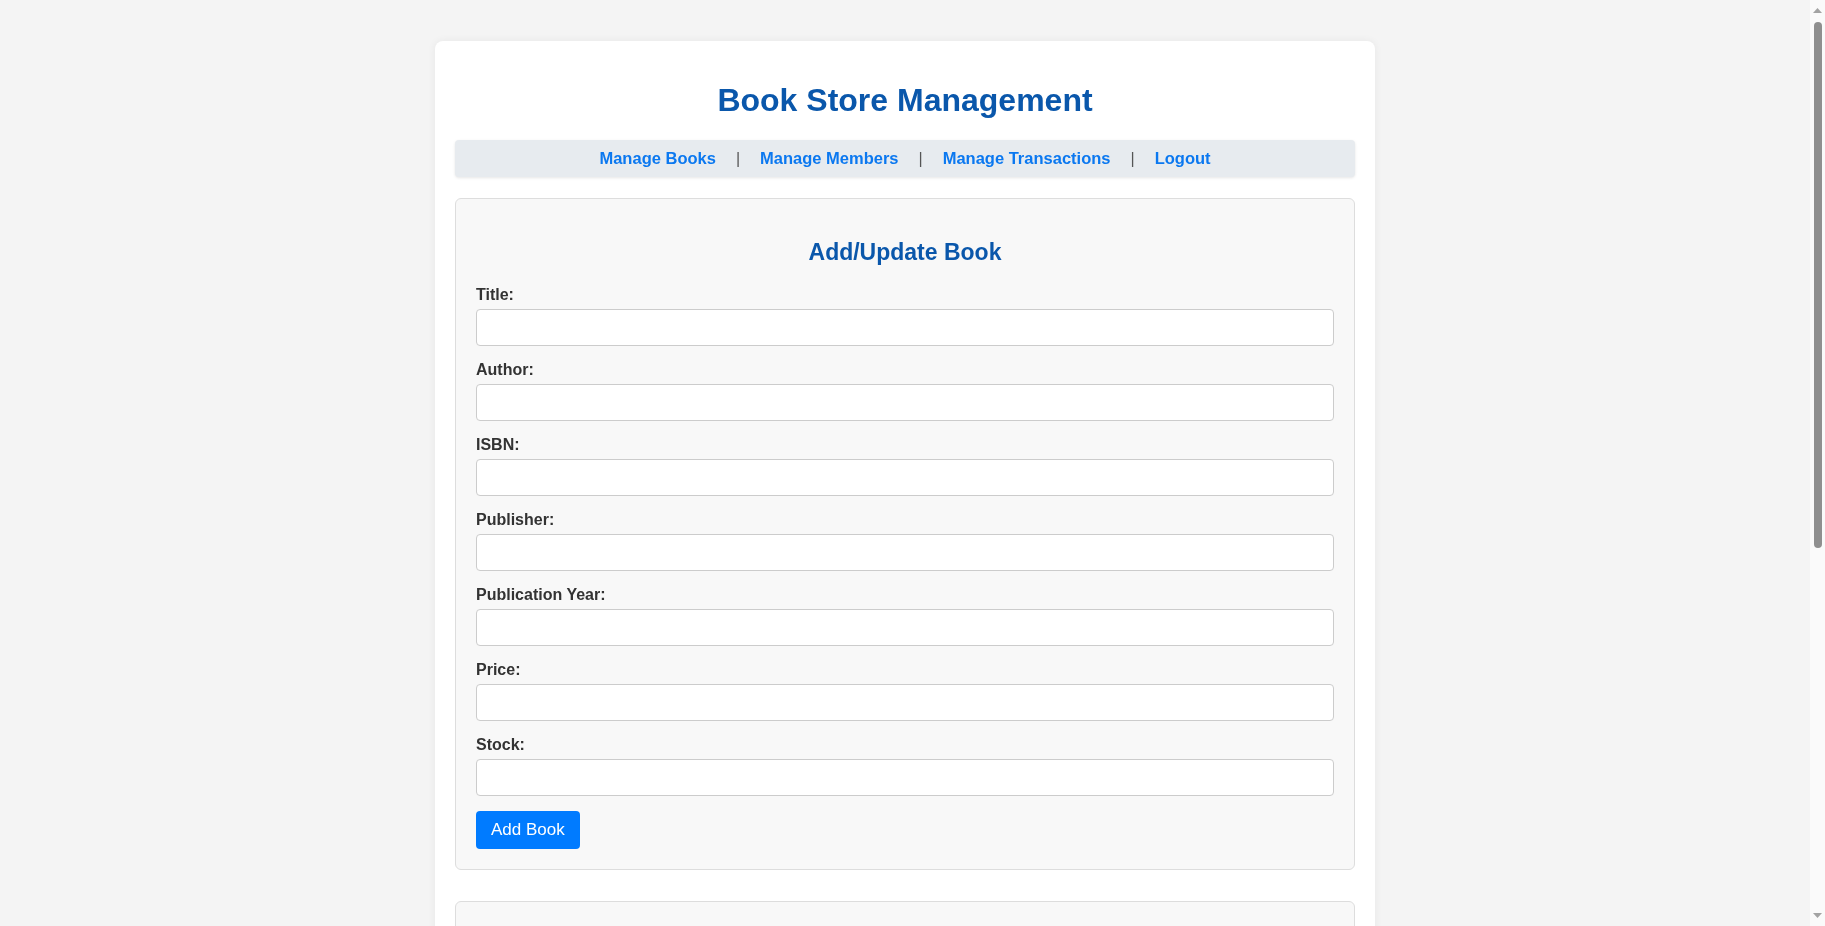  Describe the element at coordinates (1182, 158) in the screenshot. I see `nav-link: Logout` at that location.